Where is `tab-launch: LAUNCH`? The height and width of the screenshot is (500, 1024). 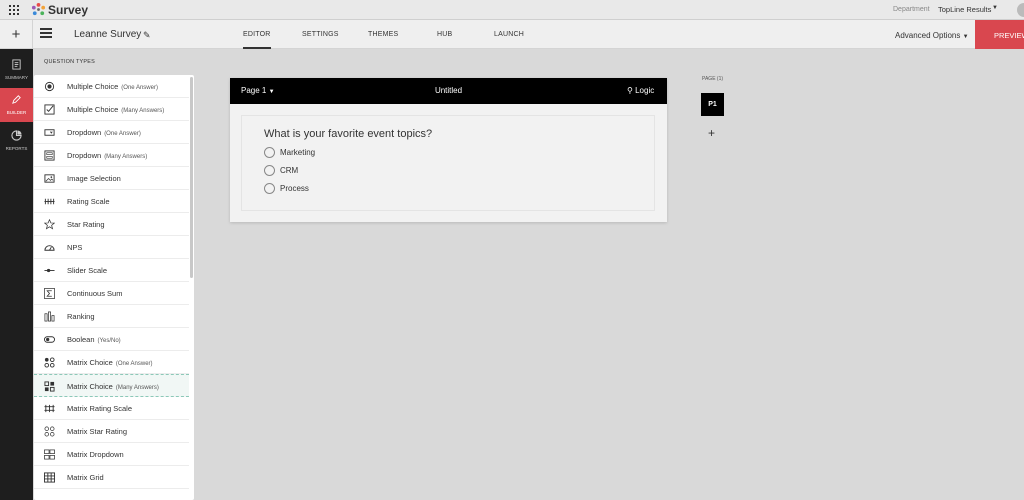
tab-launch: LAUNCH is located at coordinates (509, 34).